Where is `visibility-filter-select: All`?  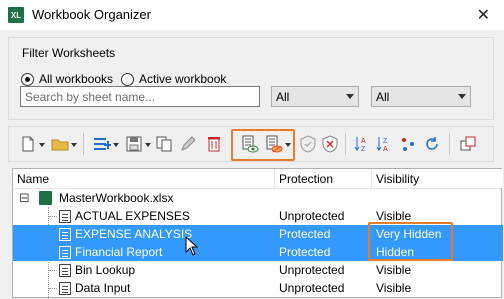
visibility-filter-select: All is located at coordinates (421, 96).